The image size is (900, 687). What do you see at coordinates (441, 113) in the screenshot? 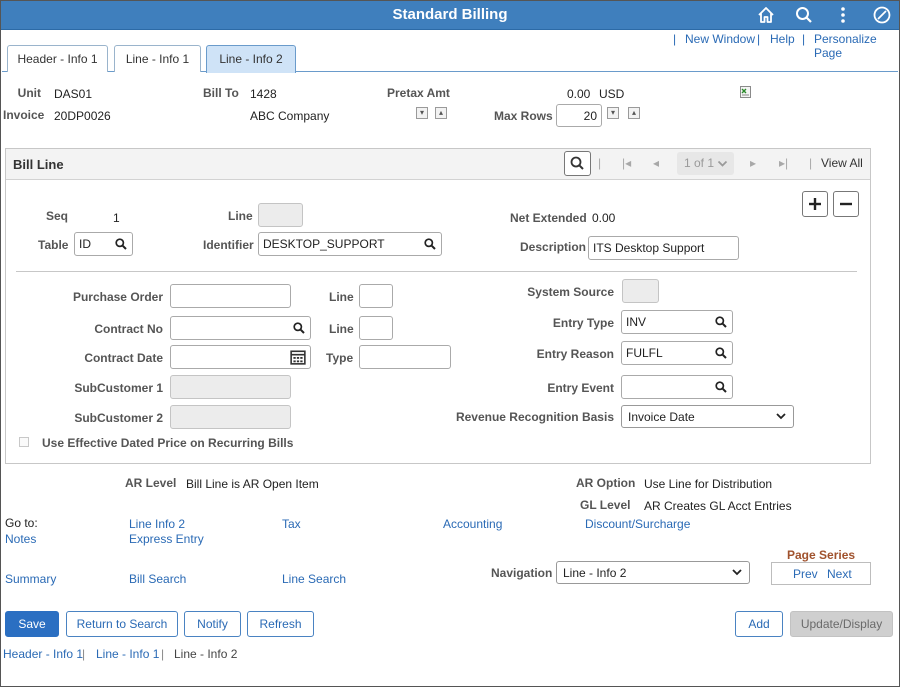
I see `collapse-icon: ▴` at bounding box center [441, 113].